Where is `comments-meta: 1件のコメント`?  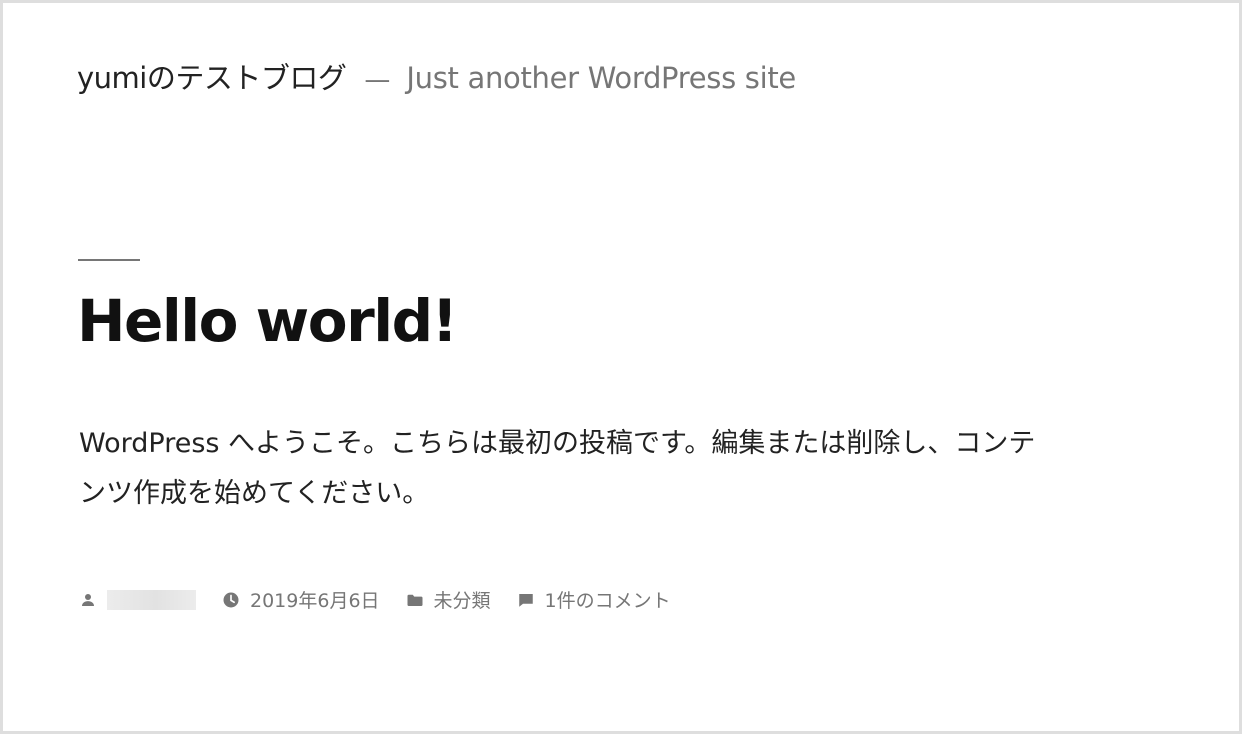
comments-meta: 1件のコメント is located at coordinates (594, 599).